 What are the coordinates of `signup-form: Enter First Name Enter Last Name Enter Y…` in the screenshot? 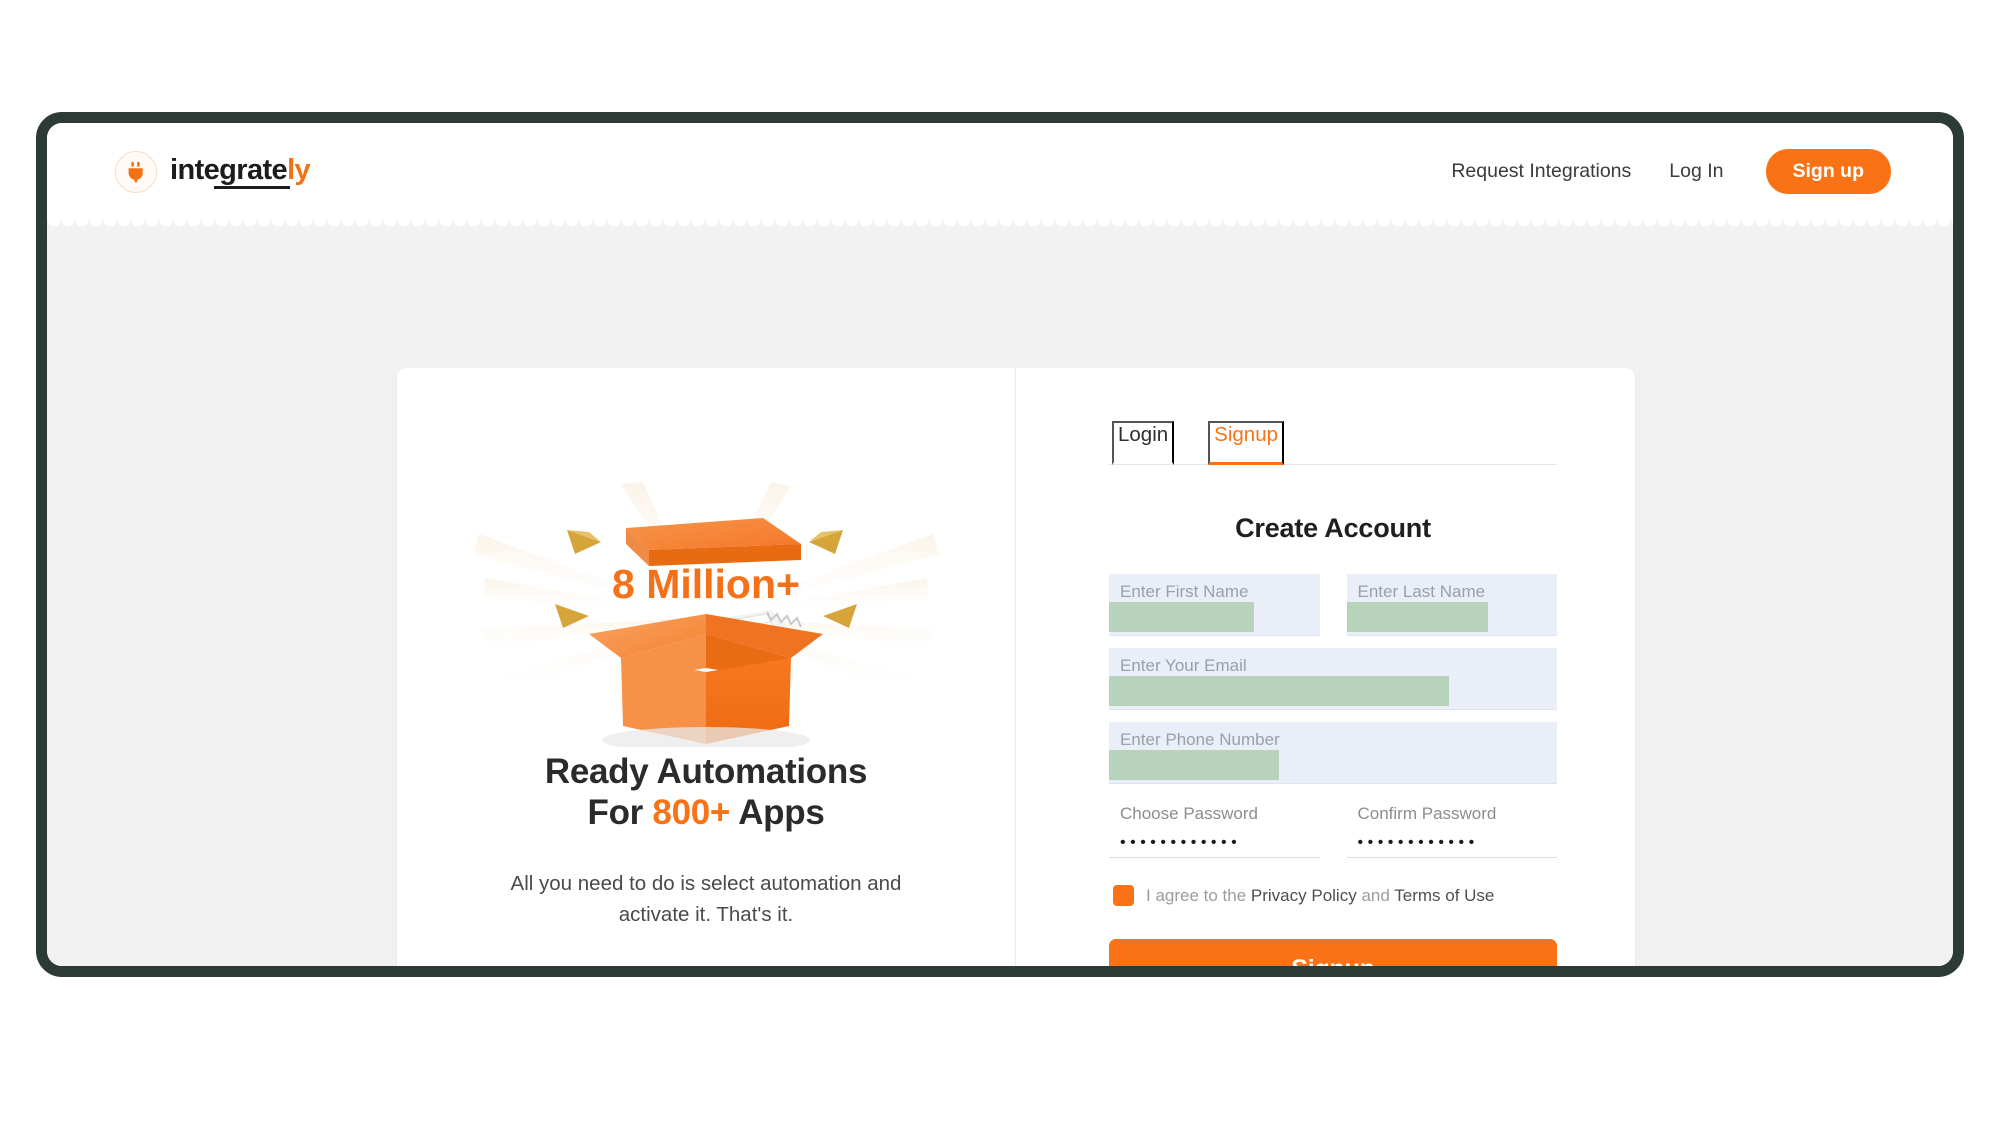 It's located at (1333, 770).